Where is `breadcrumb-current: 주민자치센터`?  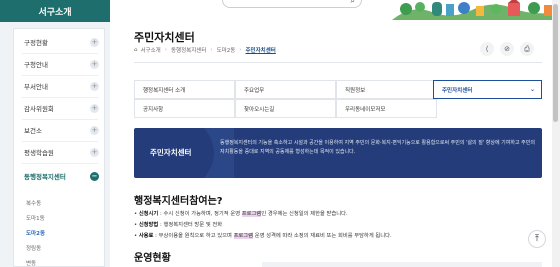 breadcrumb-current: 주민자치센터 is located at coordinates (260, 50).